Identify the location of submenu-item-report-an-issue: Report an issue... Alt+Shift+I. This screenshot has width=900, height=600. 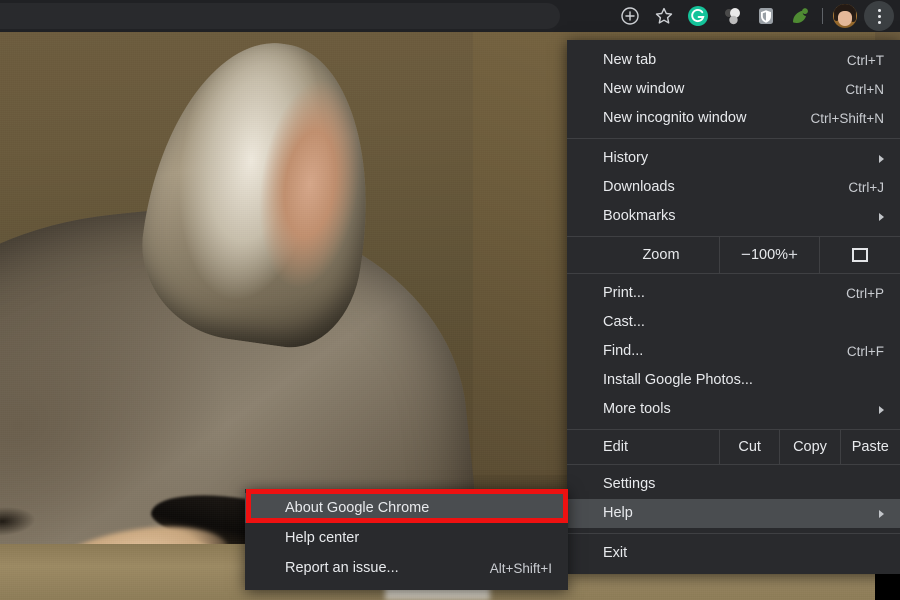
(406, 568).